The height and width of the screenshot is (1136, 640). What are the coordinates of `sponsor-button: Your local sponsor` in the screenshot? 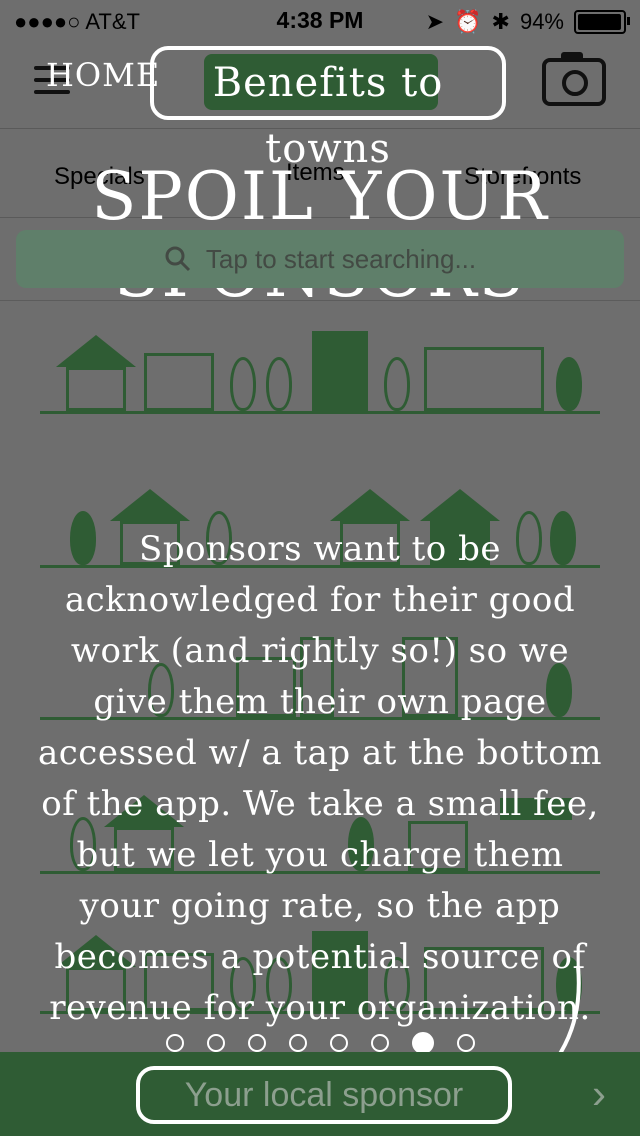 It's located at (324, 1095).